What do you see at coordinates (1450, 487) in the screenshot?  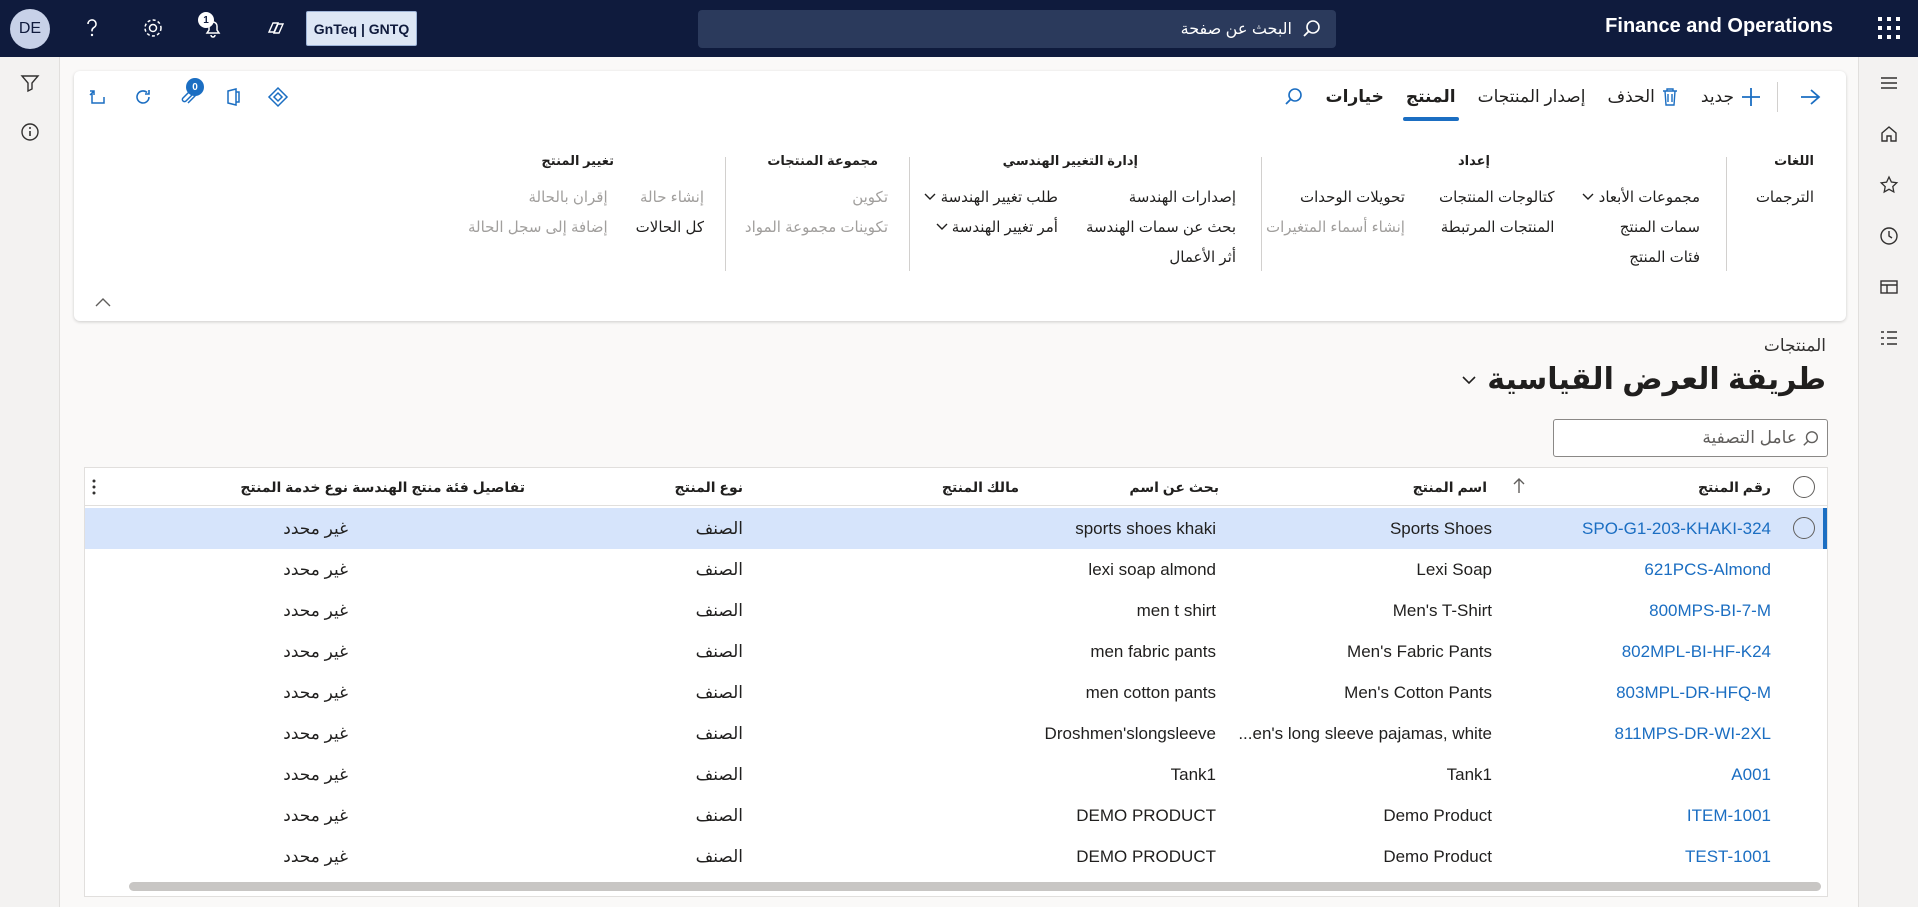 I see `column-header-product-name: اسم المنتج` at bounding box center [1450, 487].